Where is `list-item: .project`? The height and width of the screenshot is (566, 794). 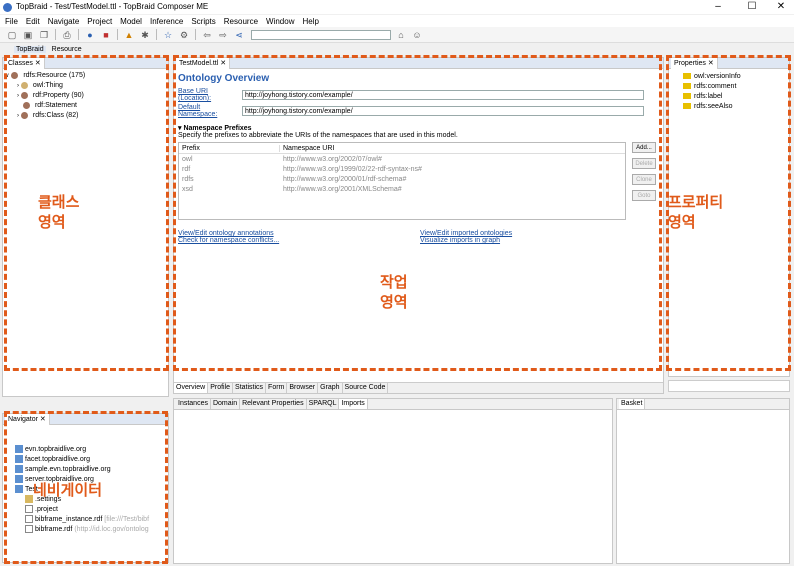
list-item: .project is located at coordinates (89, 510).